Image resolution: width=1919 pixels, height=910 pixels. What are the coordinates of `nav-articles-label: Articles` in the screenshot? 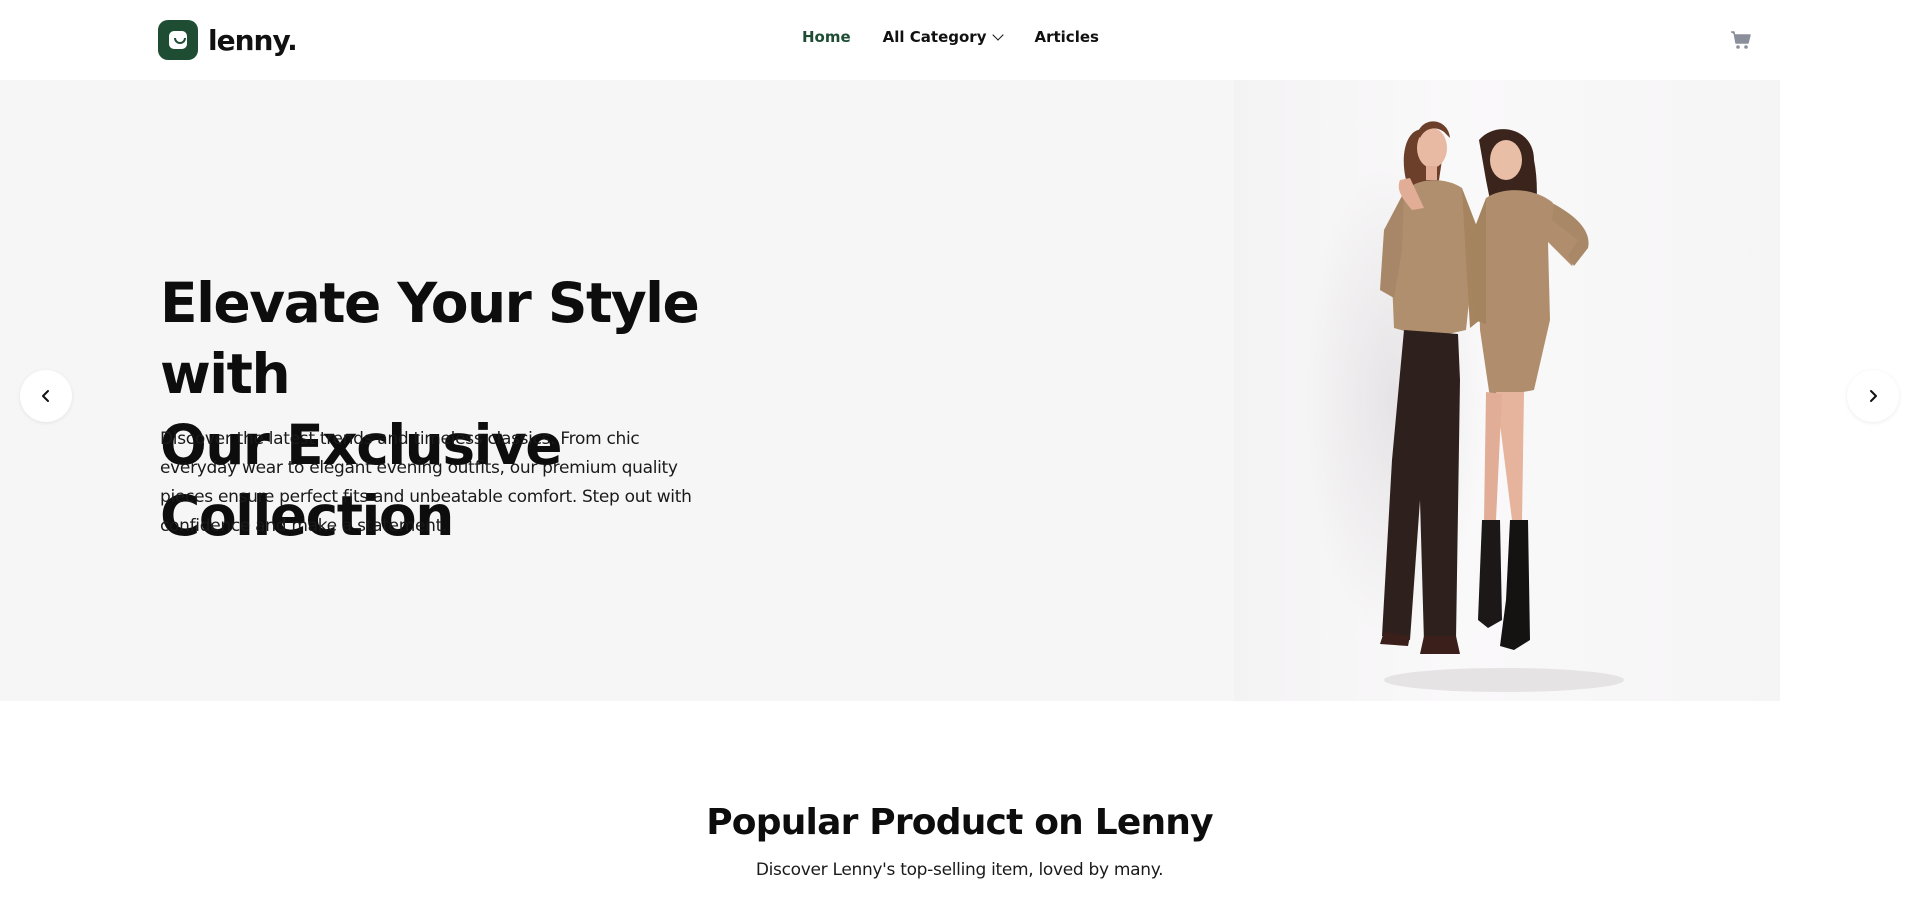 It's located at (1066, 37).